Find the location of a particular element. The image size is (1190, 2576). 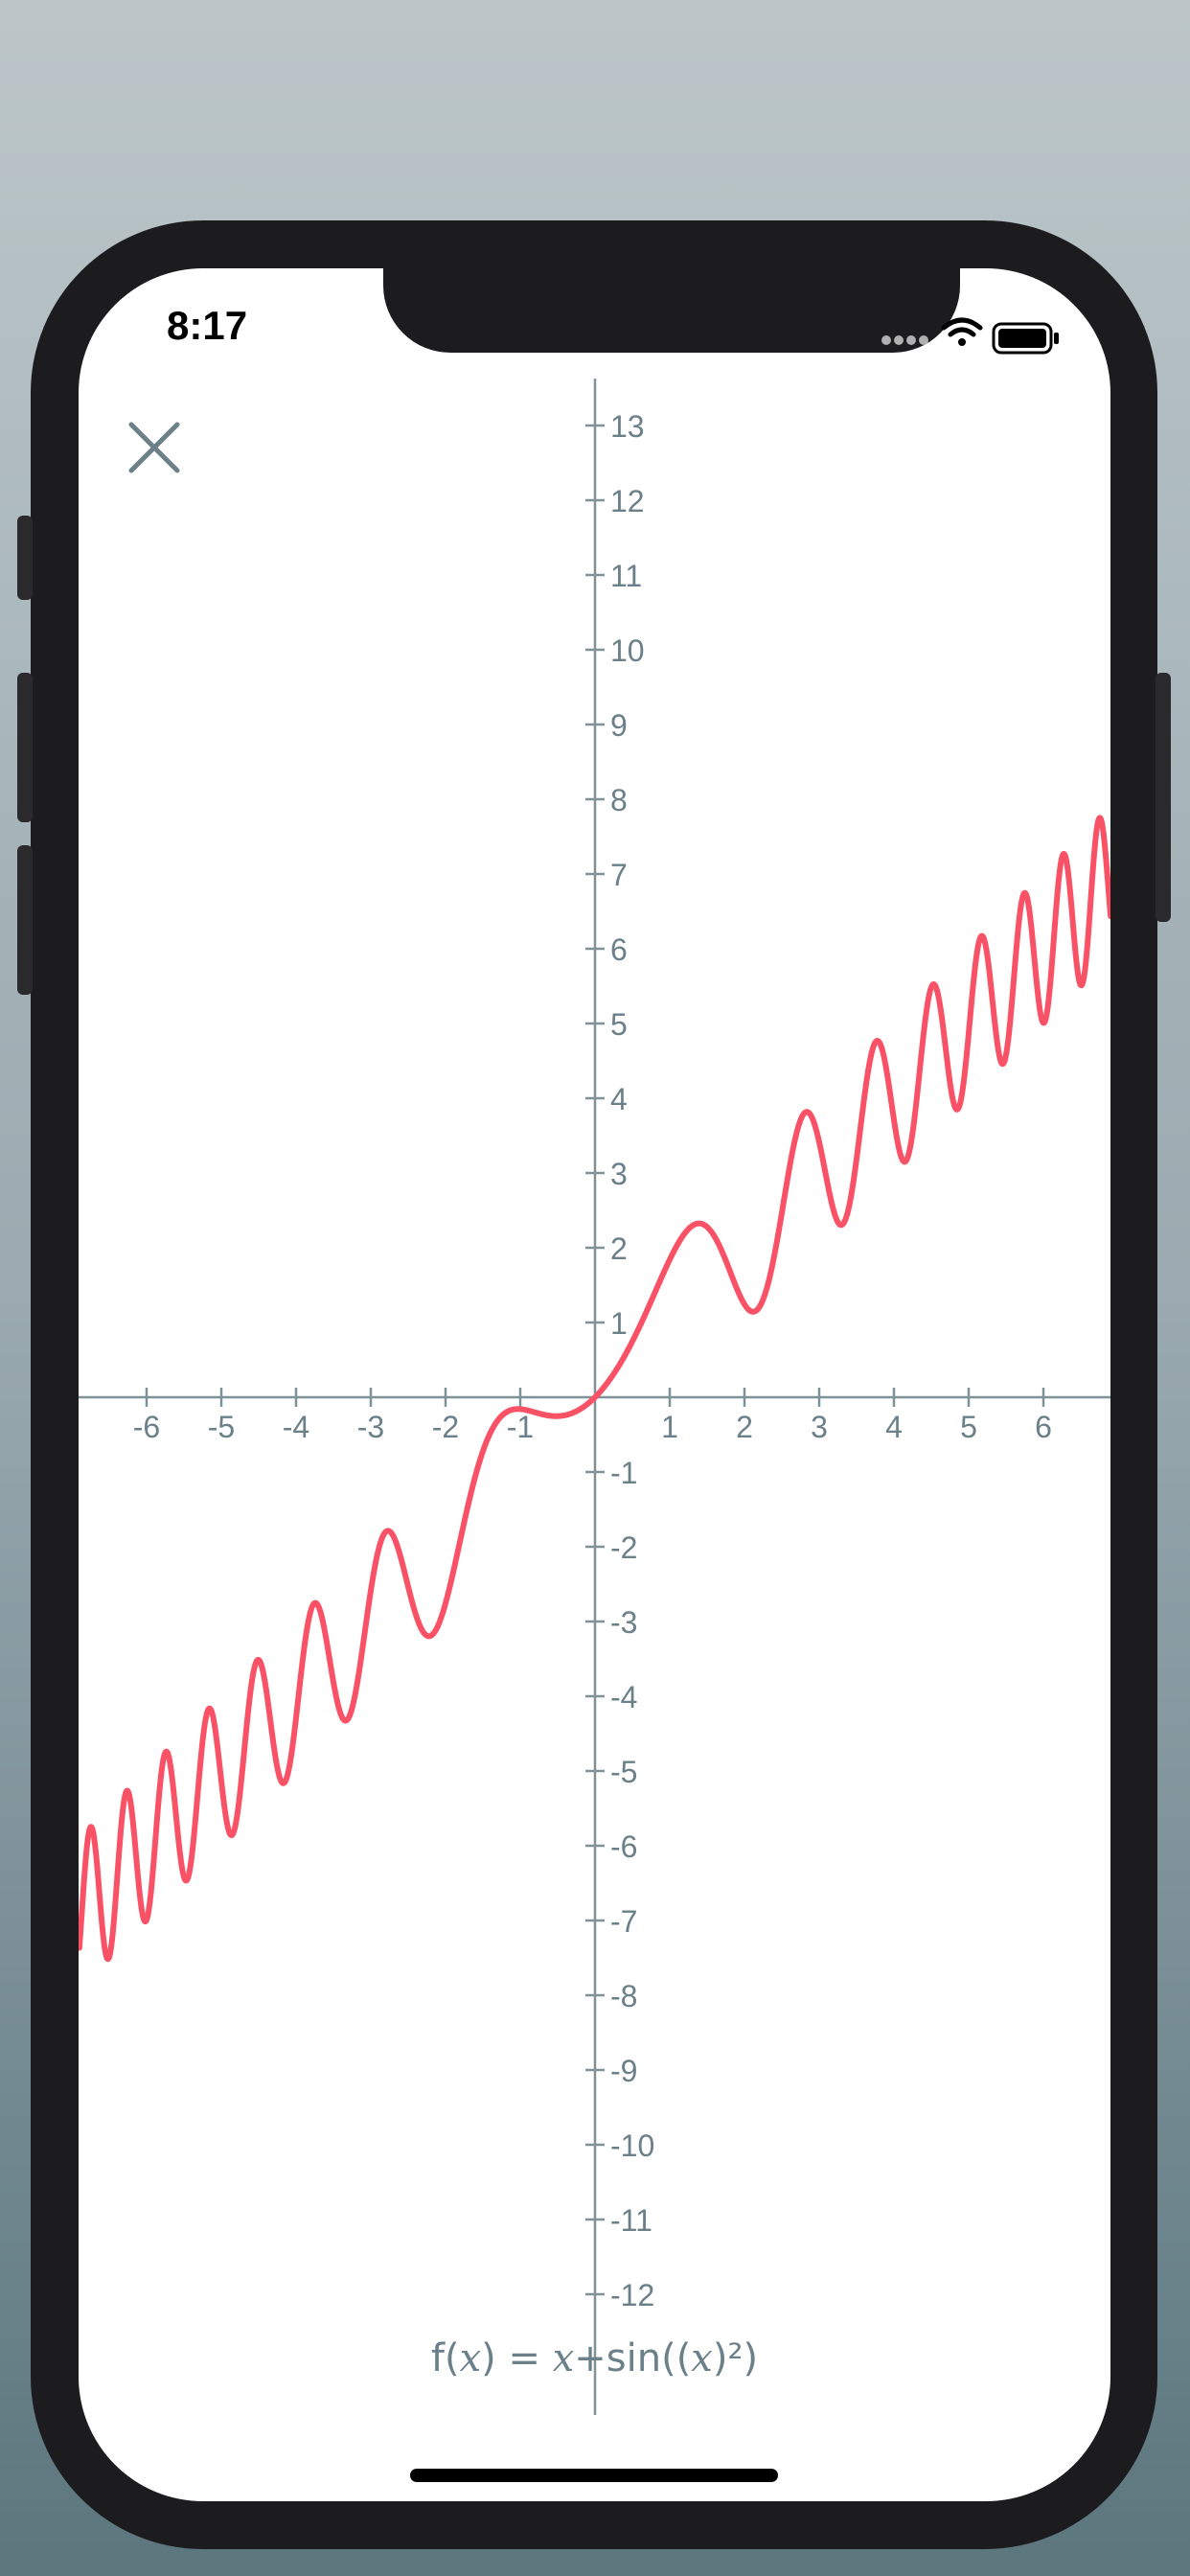

notch is located at coordinates (671, 310).